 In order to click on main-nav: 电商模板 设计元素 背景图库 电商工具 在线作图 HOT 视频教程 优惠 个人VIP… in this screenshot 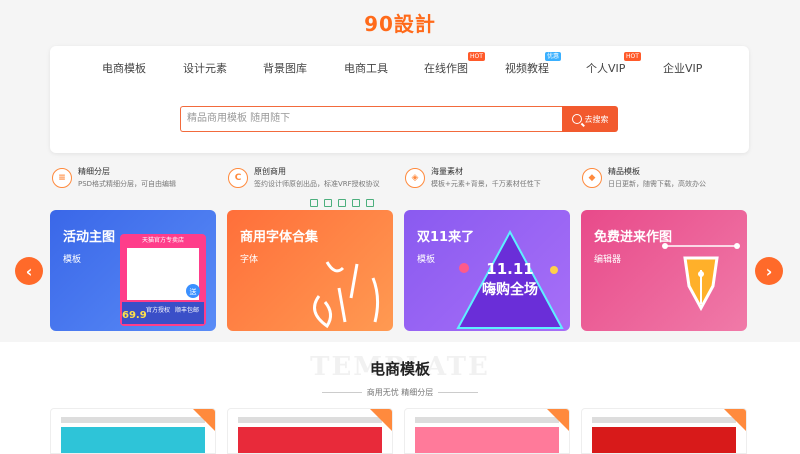, I will do `click(399, 66)`.